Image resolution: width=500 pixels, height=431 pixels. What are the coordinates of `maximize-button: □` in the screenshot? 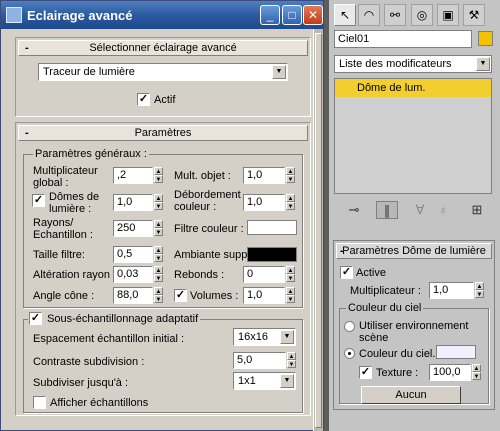 It's located at (292, 15).